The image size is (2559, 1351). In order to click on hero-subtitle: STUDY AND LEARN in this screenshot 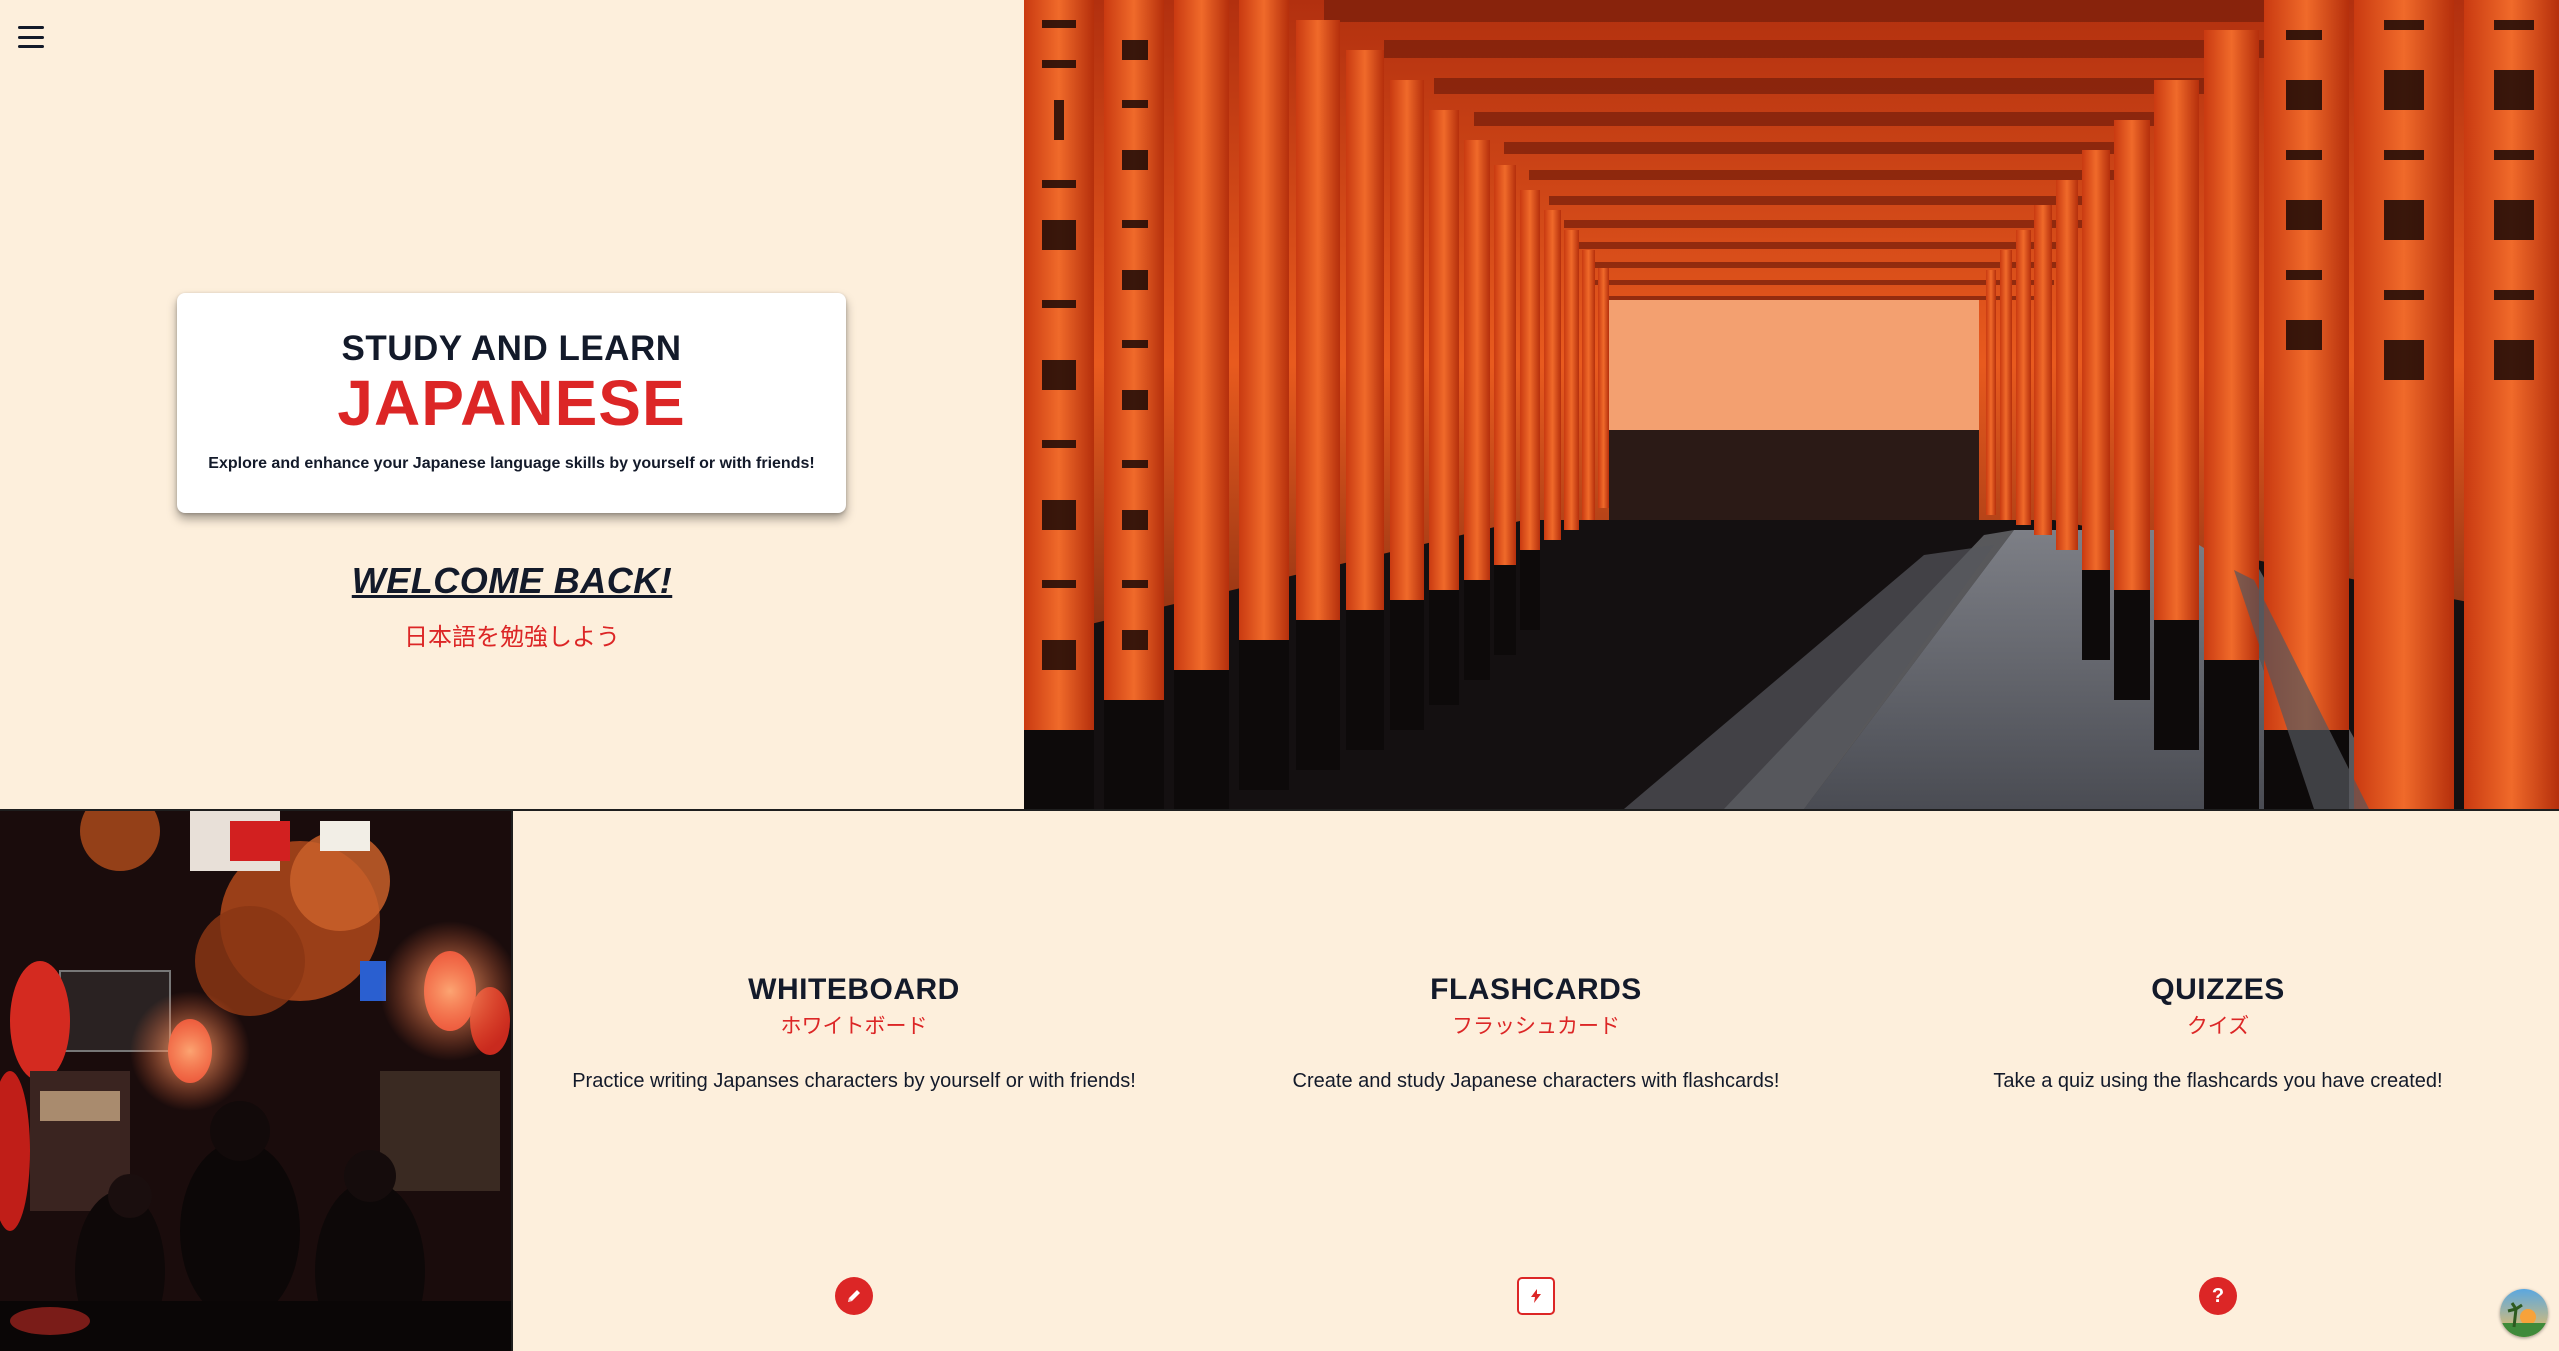, I will do `click(511, 348)`.